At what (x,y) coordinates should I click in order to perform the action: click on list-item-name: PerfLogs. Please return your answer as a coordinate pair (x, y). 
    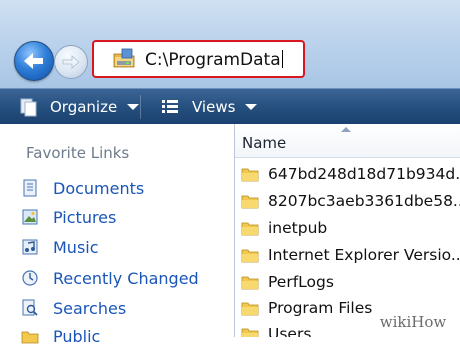
    Looking at the image, I should click on (301, 282).